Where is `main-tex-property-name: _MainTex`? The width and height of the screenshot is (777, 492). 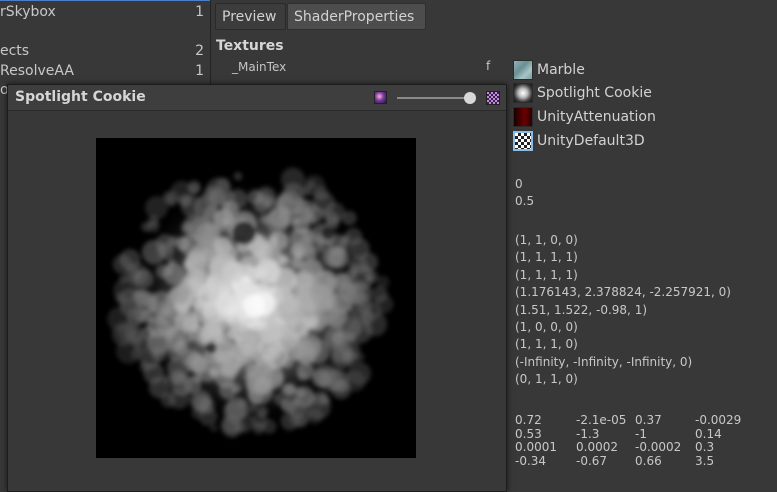
main-tex-property-name: _MainTex is located at coordinates (259, 67).